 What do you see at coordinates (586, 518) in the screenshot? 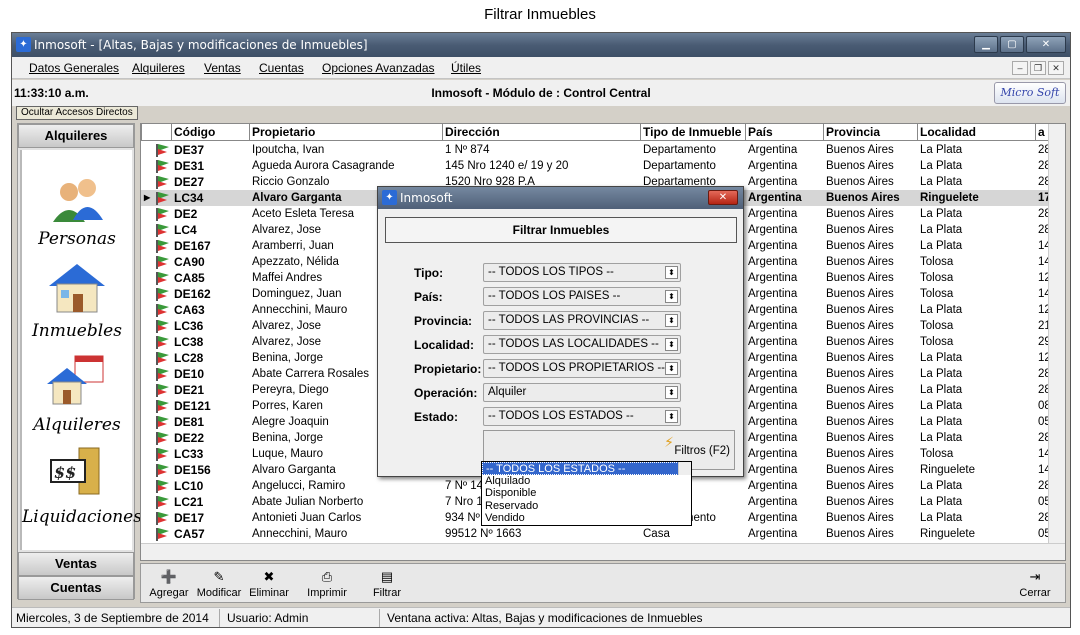
I see `dropdown-option: Vendido` at bounding box center [586, 518].